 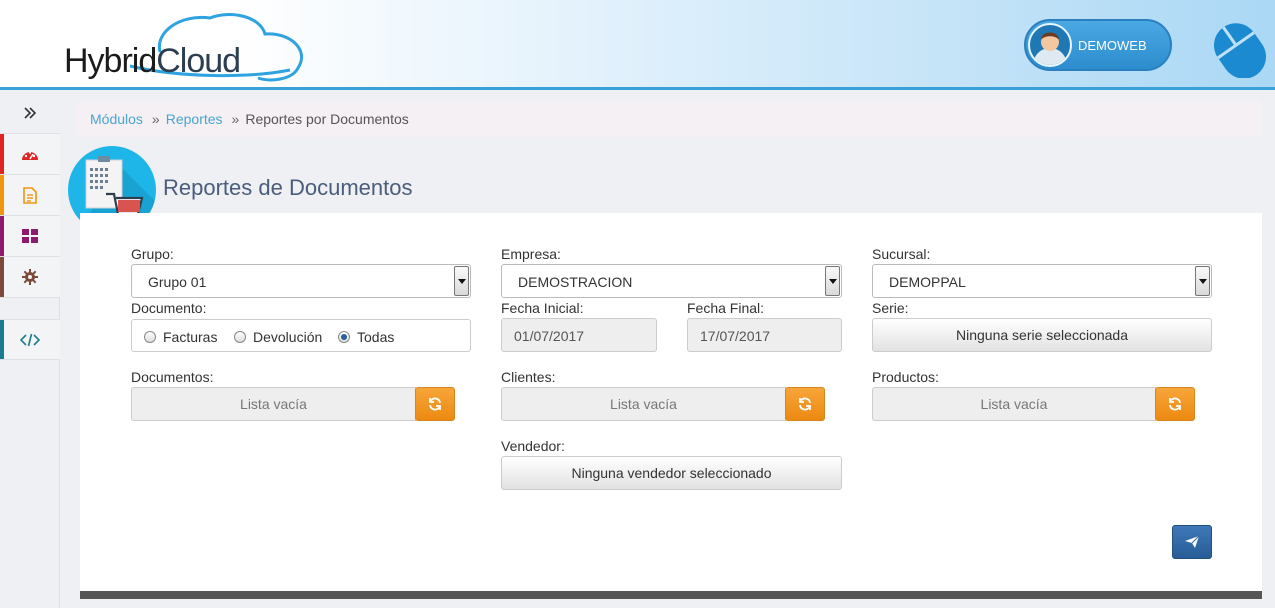 I want to click on radio-facturas: Facturas, so click(x=180, y=337).